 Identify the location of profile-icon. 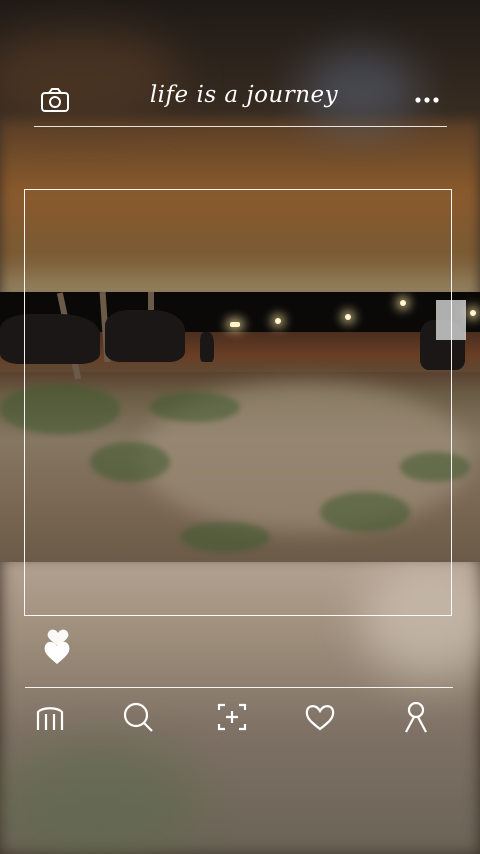
(416, 717).